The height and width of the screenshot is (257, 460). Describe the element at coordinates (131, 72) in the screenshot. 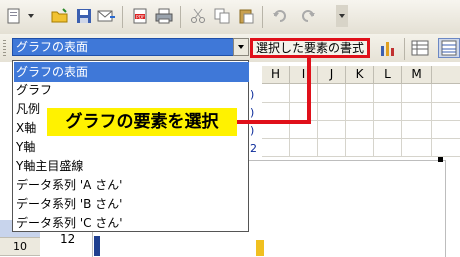

I see `dropdown-item: グラフの表面` at that location.